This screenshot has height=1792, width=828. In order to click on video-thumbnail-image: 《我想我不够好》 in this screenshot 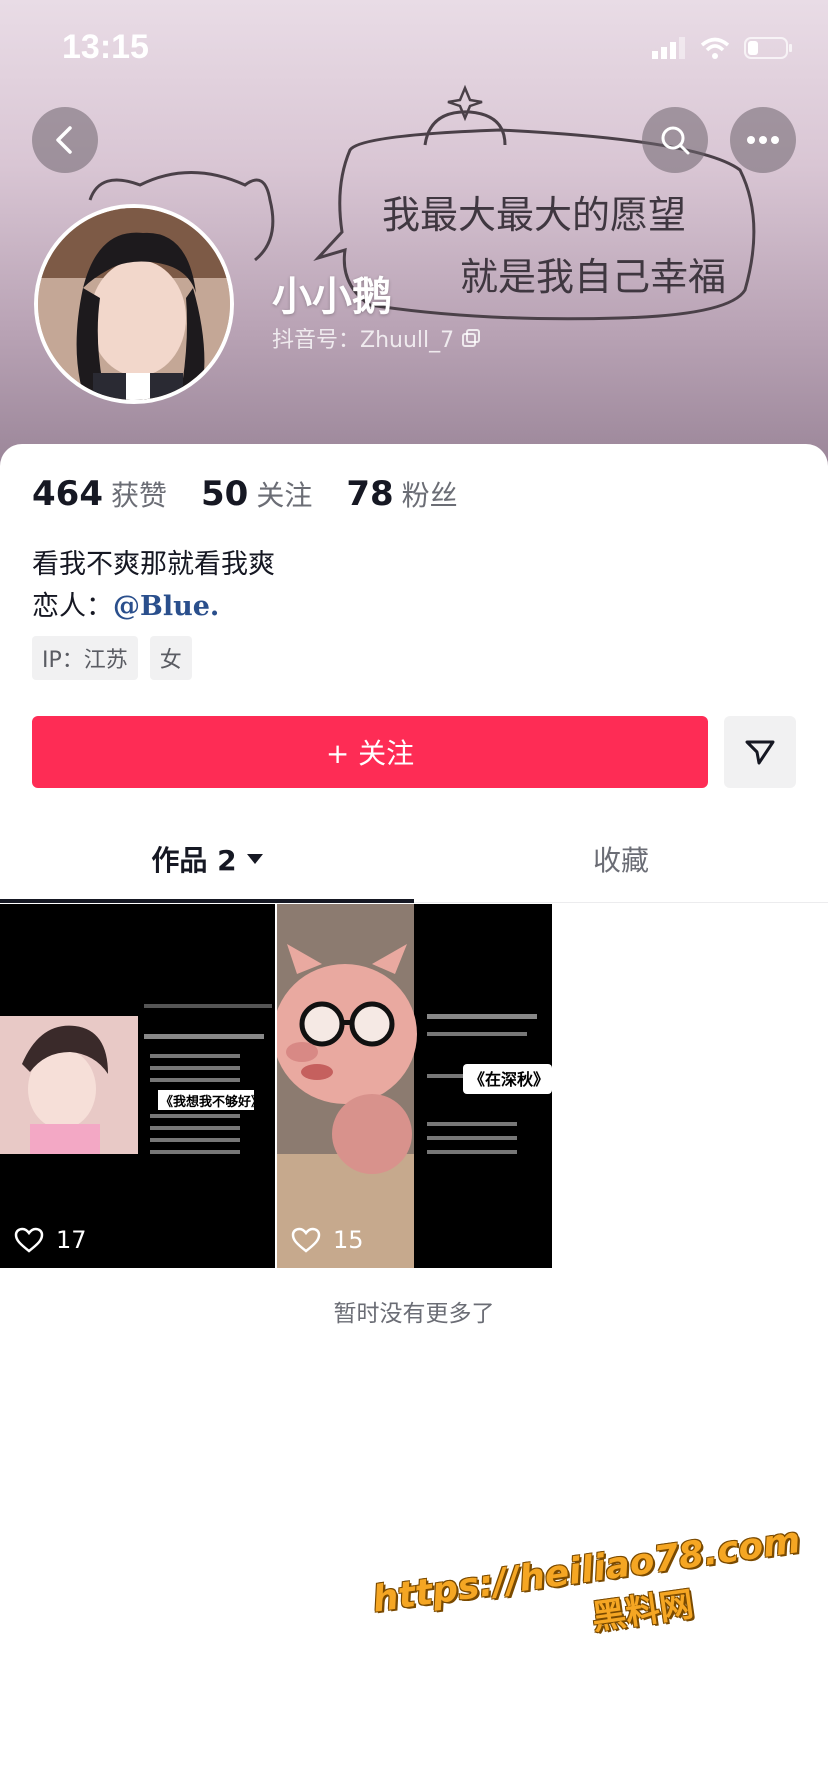, I will do `click(137, 1086)`.